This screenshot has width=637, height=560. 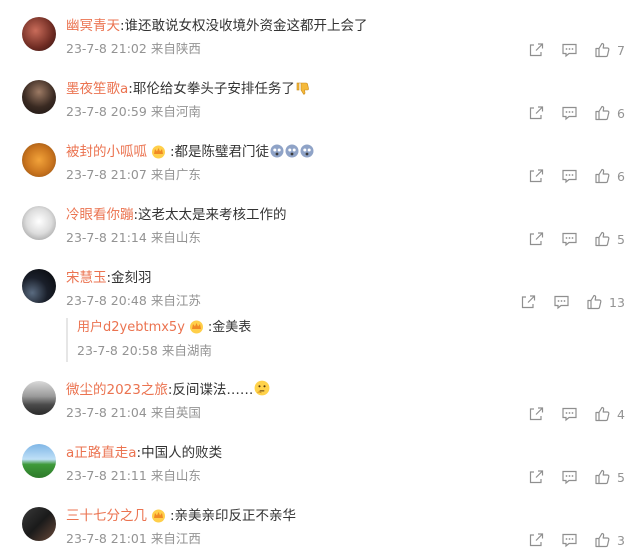 I want to click on like-button: 3, so click(x=609, y=540).